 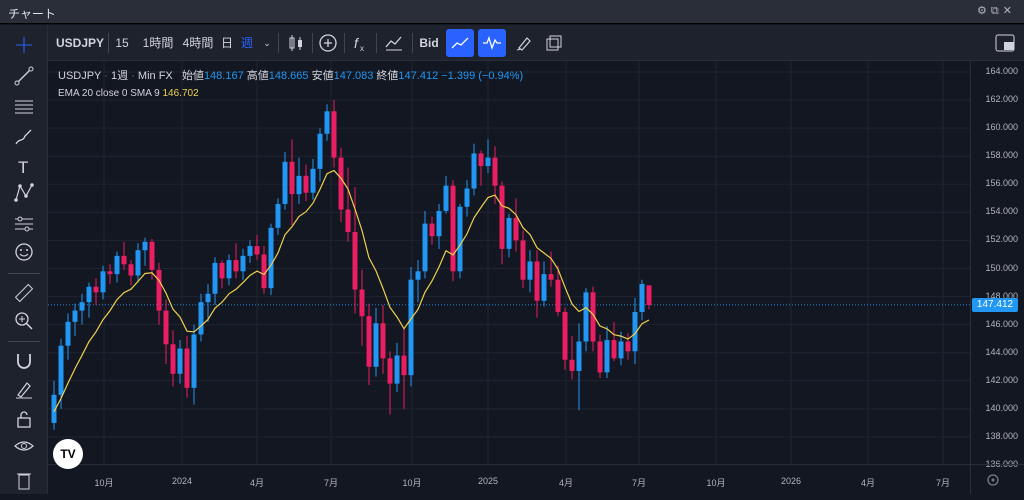 I want to click on oscillator-toggle-icon, so click(x=492, y=43).